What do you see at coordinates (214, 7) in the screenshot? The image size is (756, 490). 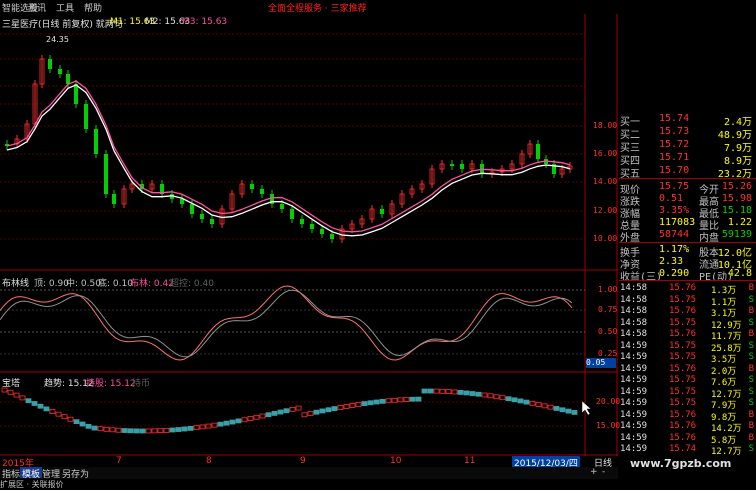 I see `menu-bar: 智能选股 资讯 工具 帮助 全面全程服务 · 三家推荐` at bounding box center [214, 7].